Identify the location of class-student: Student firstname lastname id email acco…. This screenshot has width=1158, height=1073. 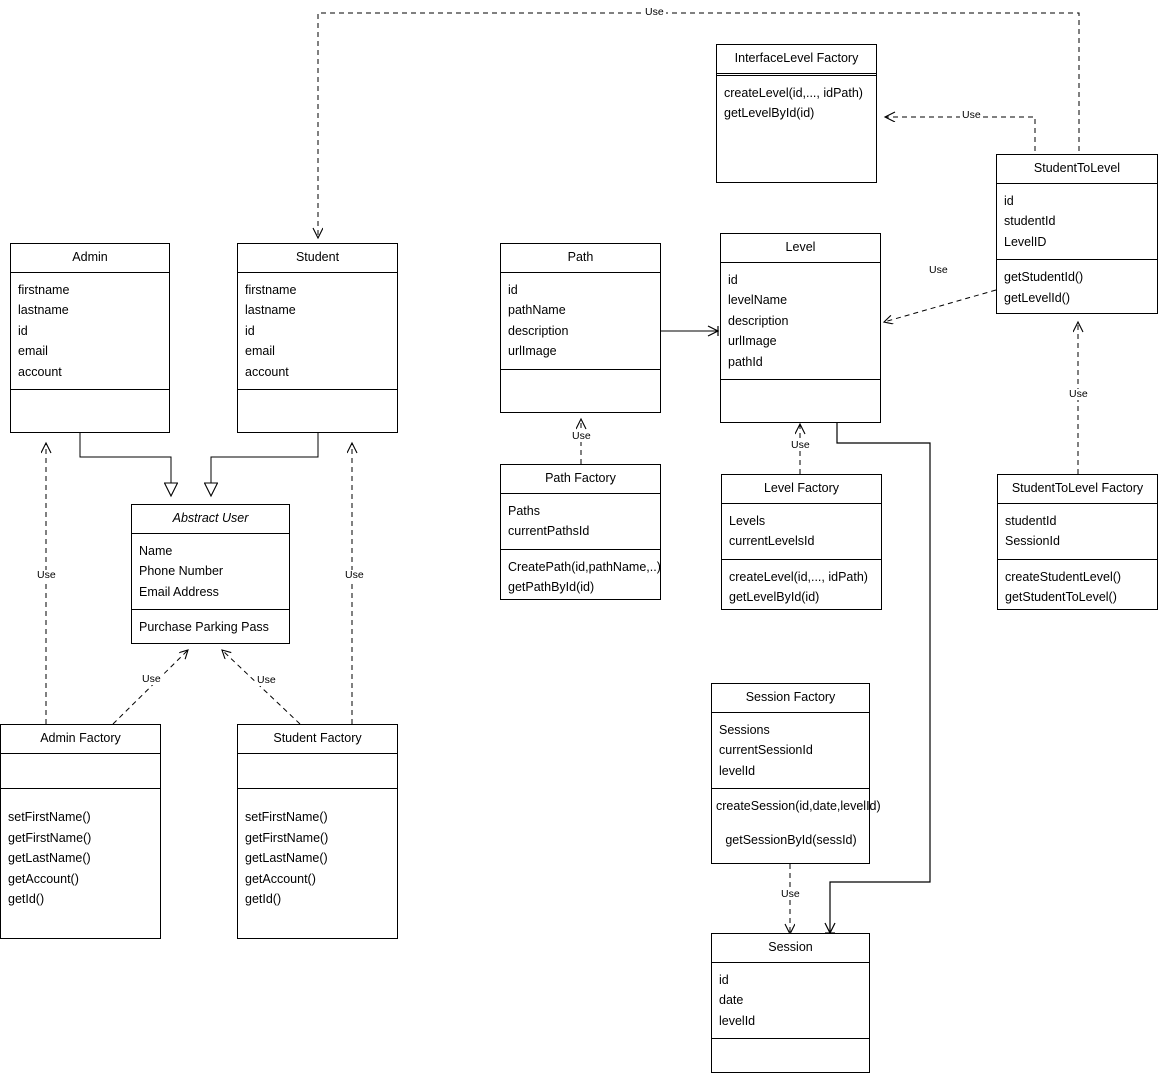
(317, 338).